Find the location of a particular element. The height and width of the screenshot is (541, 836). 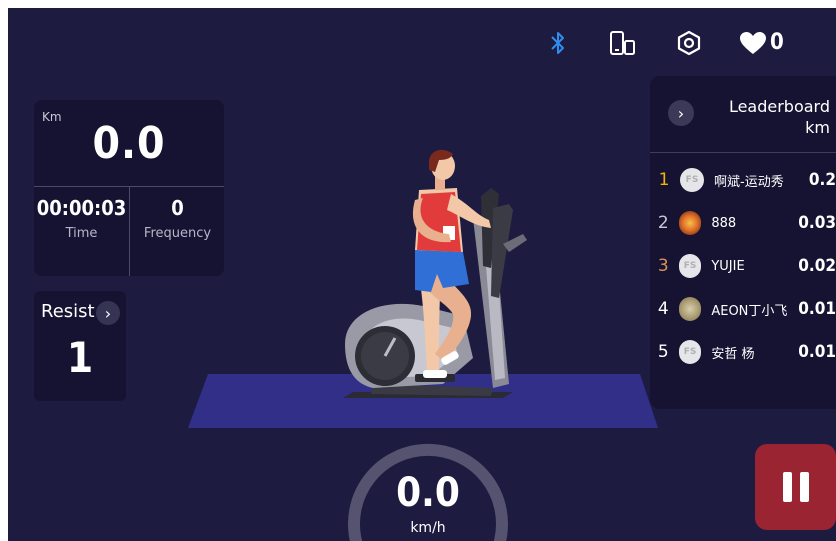

user-name: 888 is located at coordinates (724, 223).